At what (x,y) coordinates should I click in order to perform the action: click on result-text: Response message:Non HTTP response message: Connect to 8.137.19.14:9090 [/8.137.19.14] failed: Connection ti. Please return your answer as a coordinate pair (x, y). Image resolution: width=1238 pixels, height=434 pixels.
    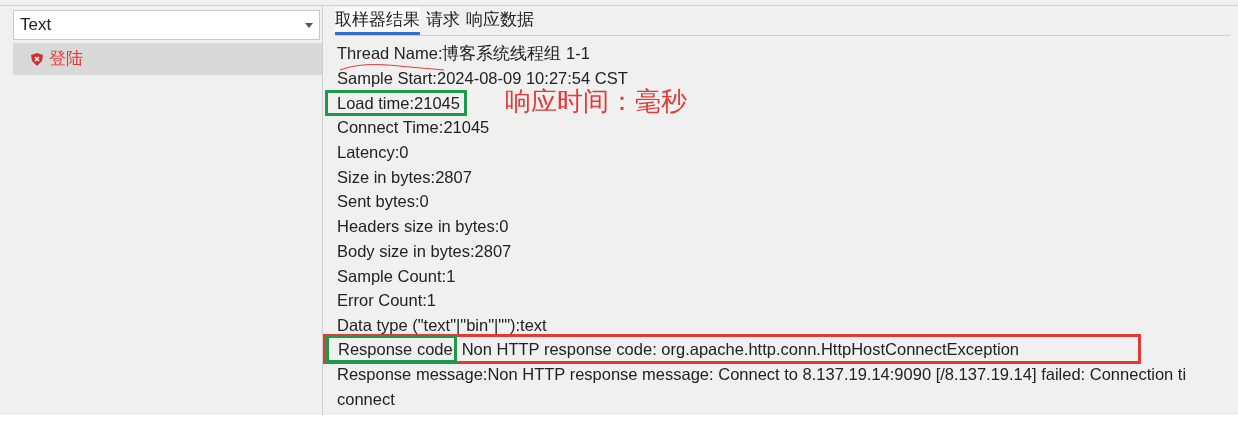
    Looking at the image, I should click on (762, 374).